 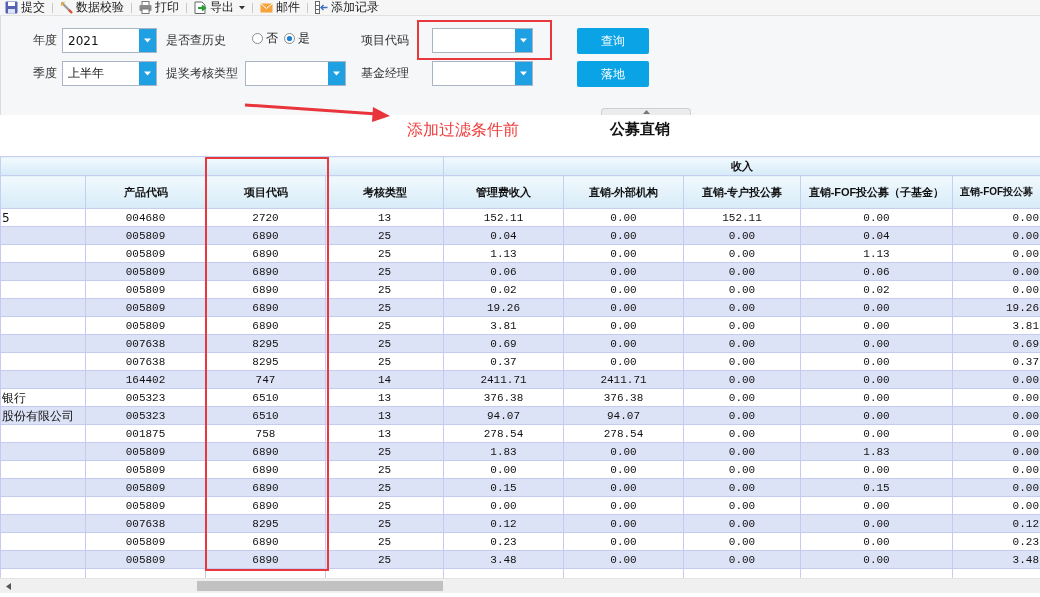 I want to click on radio-option: 否, so click(x=265, y=38).